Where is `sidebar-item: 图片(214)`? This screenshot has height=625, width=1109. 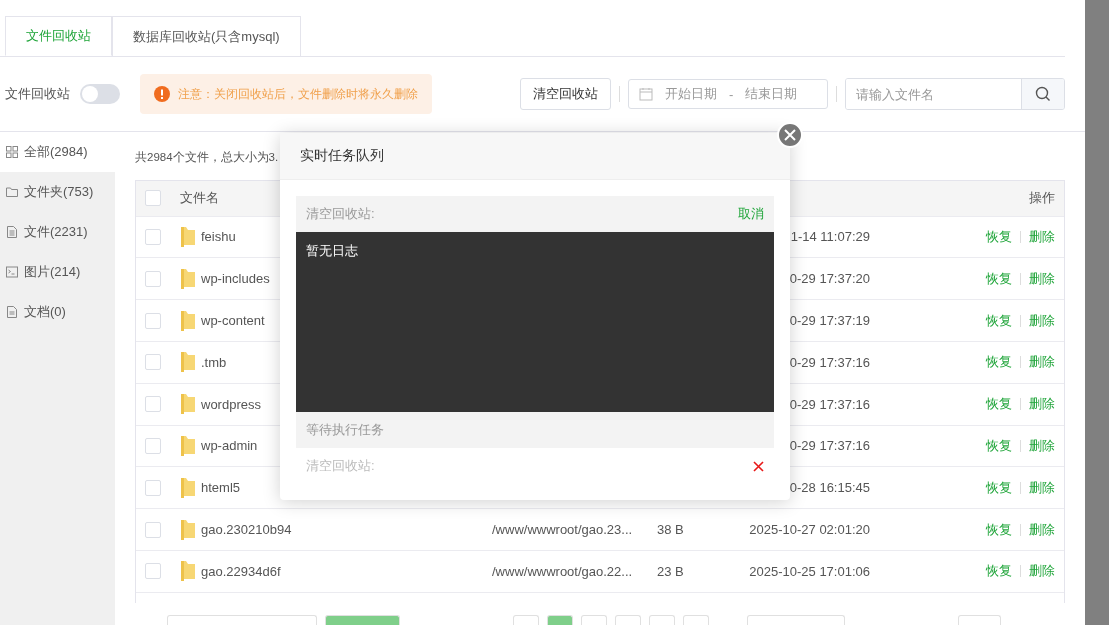 sidebar-item: 图片(214) is located at coordinates (57, 272).